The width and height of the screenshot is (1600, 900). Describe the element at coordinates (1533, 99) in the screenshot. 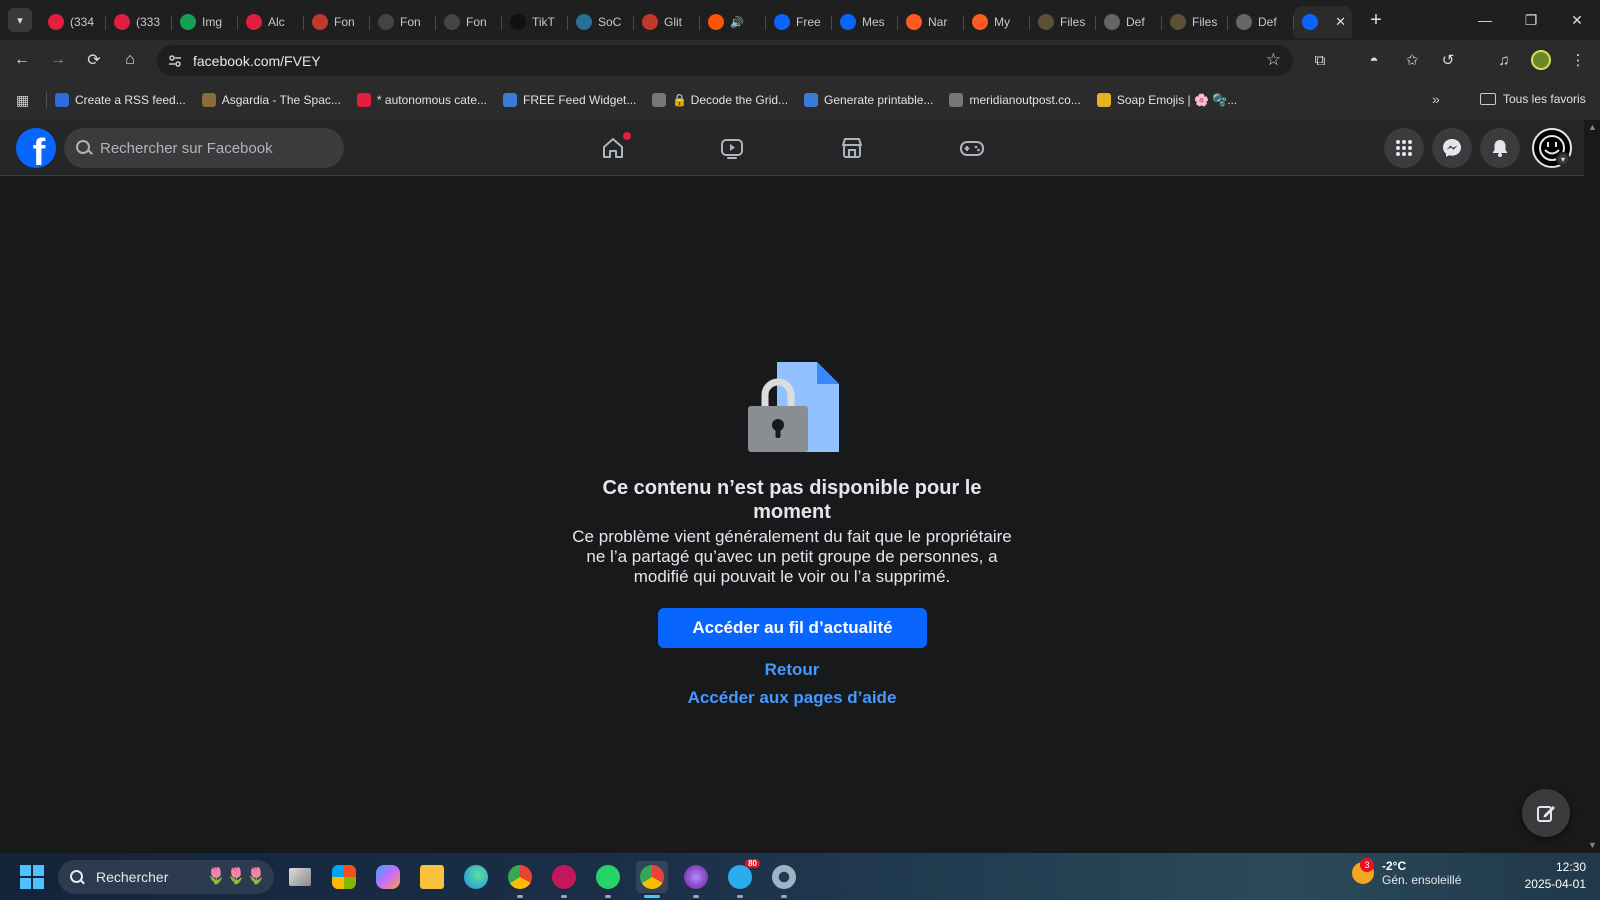

I see `all-bookmarks-folder: Tous les favoris` at that location.